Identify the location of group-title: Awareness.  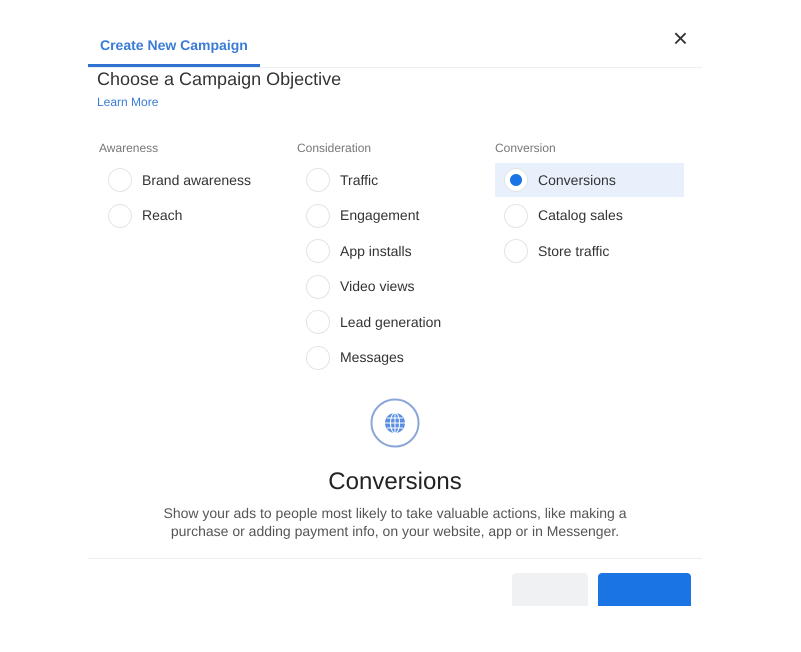
(128, 148).